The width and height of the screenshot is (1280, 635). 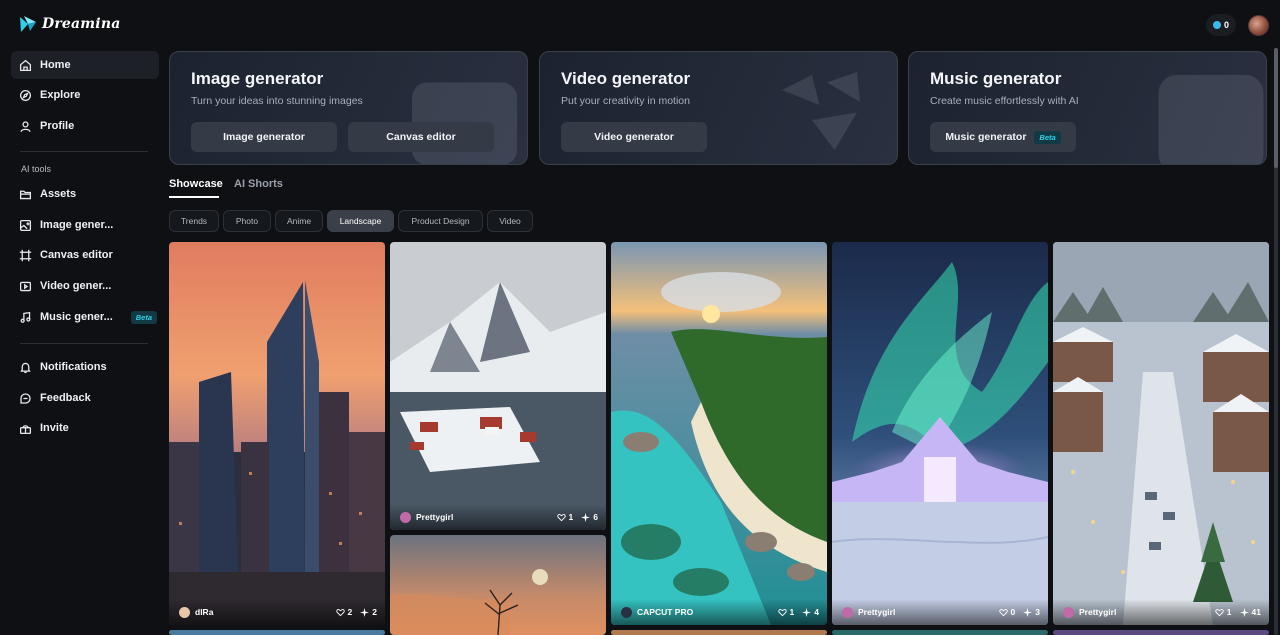 I want to click on remix-count: 2, so click(x=374, y=612).